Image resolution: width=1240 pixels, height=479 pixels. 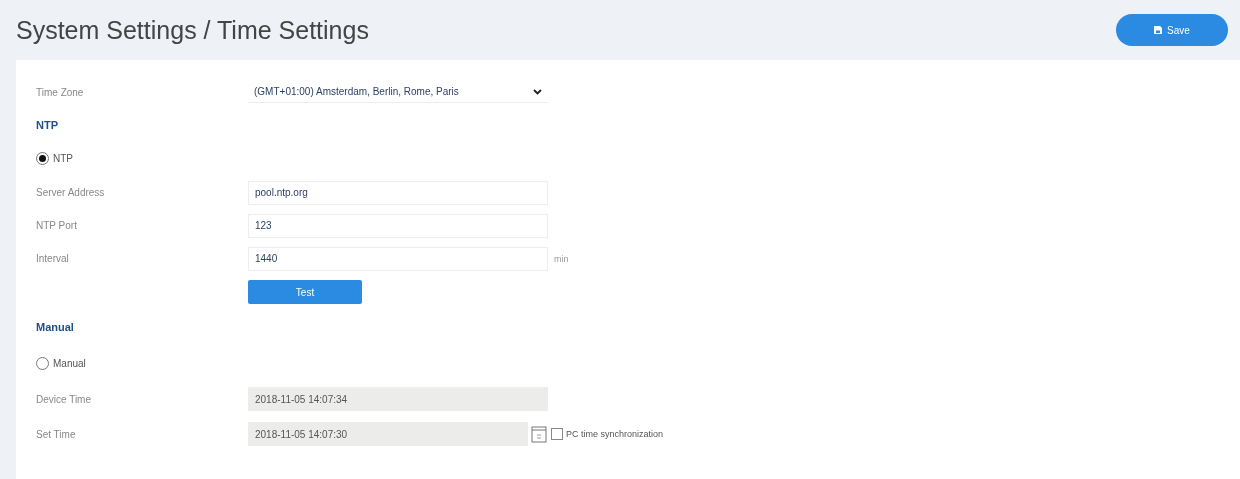 I want to click on unit-label: min, so click(x=561, y=258).